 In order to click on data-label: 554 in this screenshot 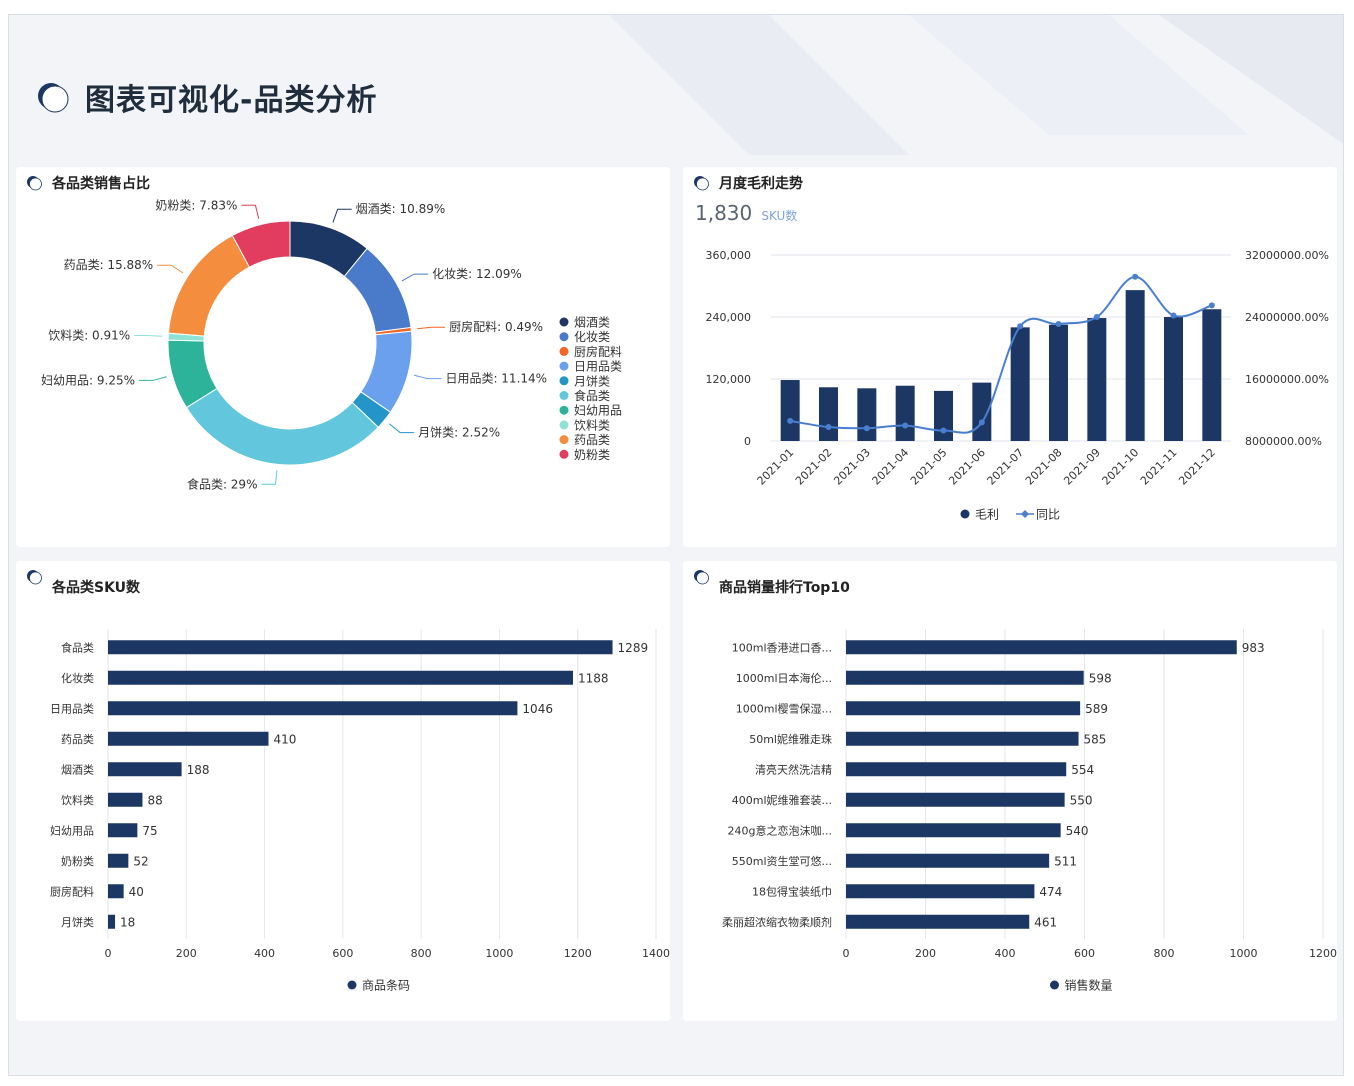, I will do `click(1082, 770)`.